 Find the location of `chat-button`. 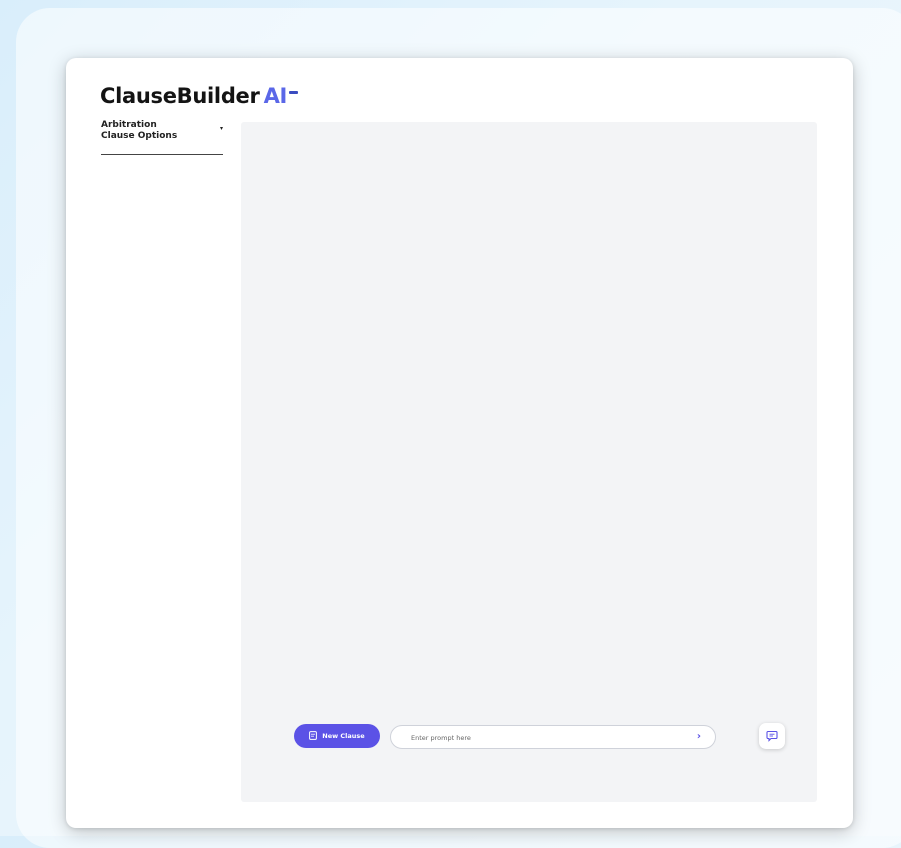

chat-button is located at coordinates (772, 736).